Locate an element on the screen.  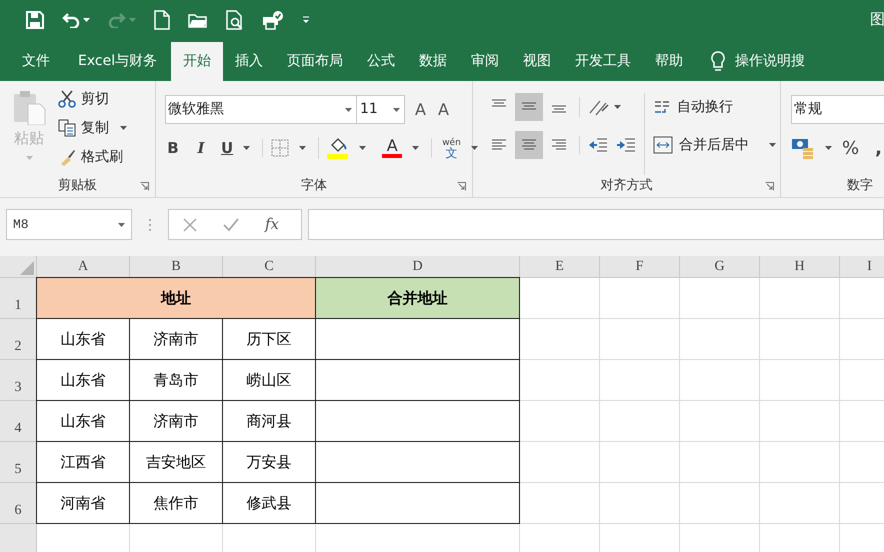
ribbon-tab: 开发工具 is located at coordinates (603, 61).